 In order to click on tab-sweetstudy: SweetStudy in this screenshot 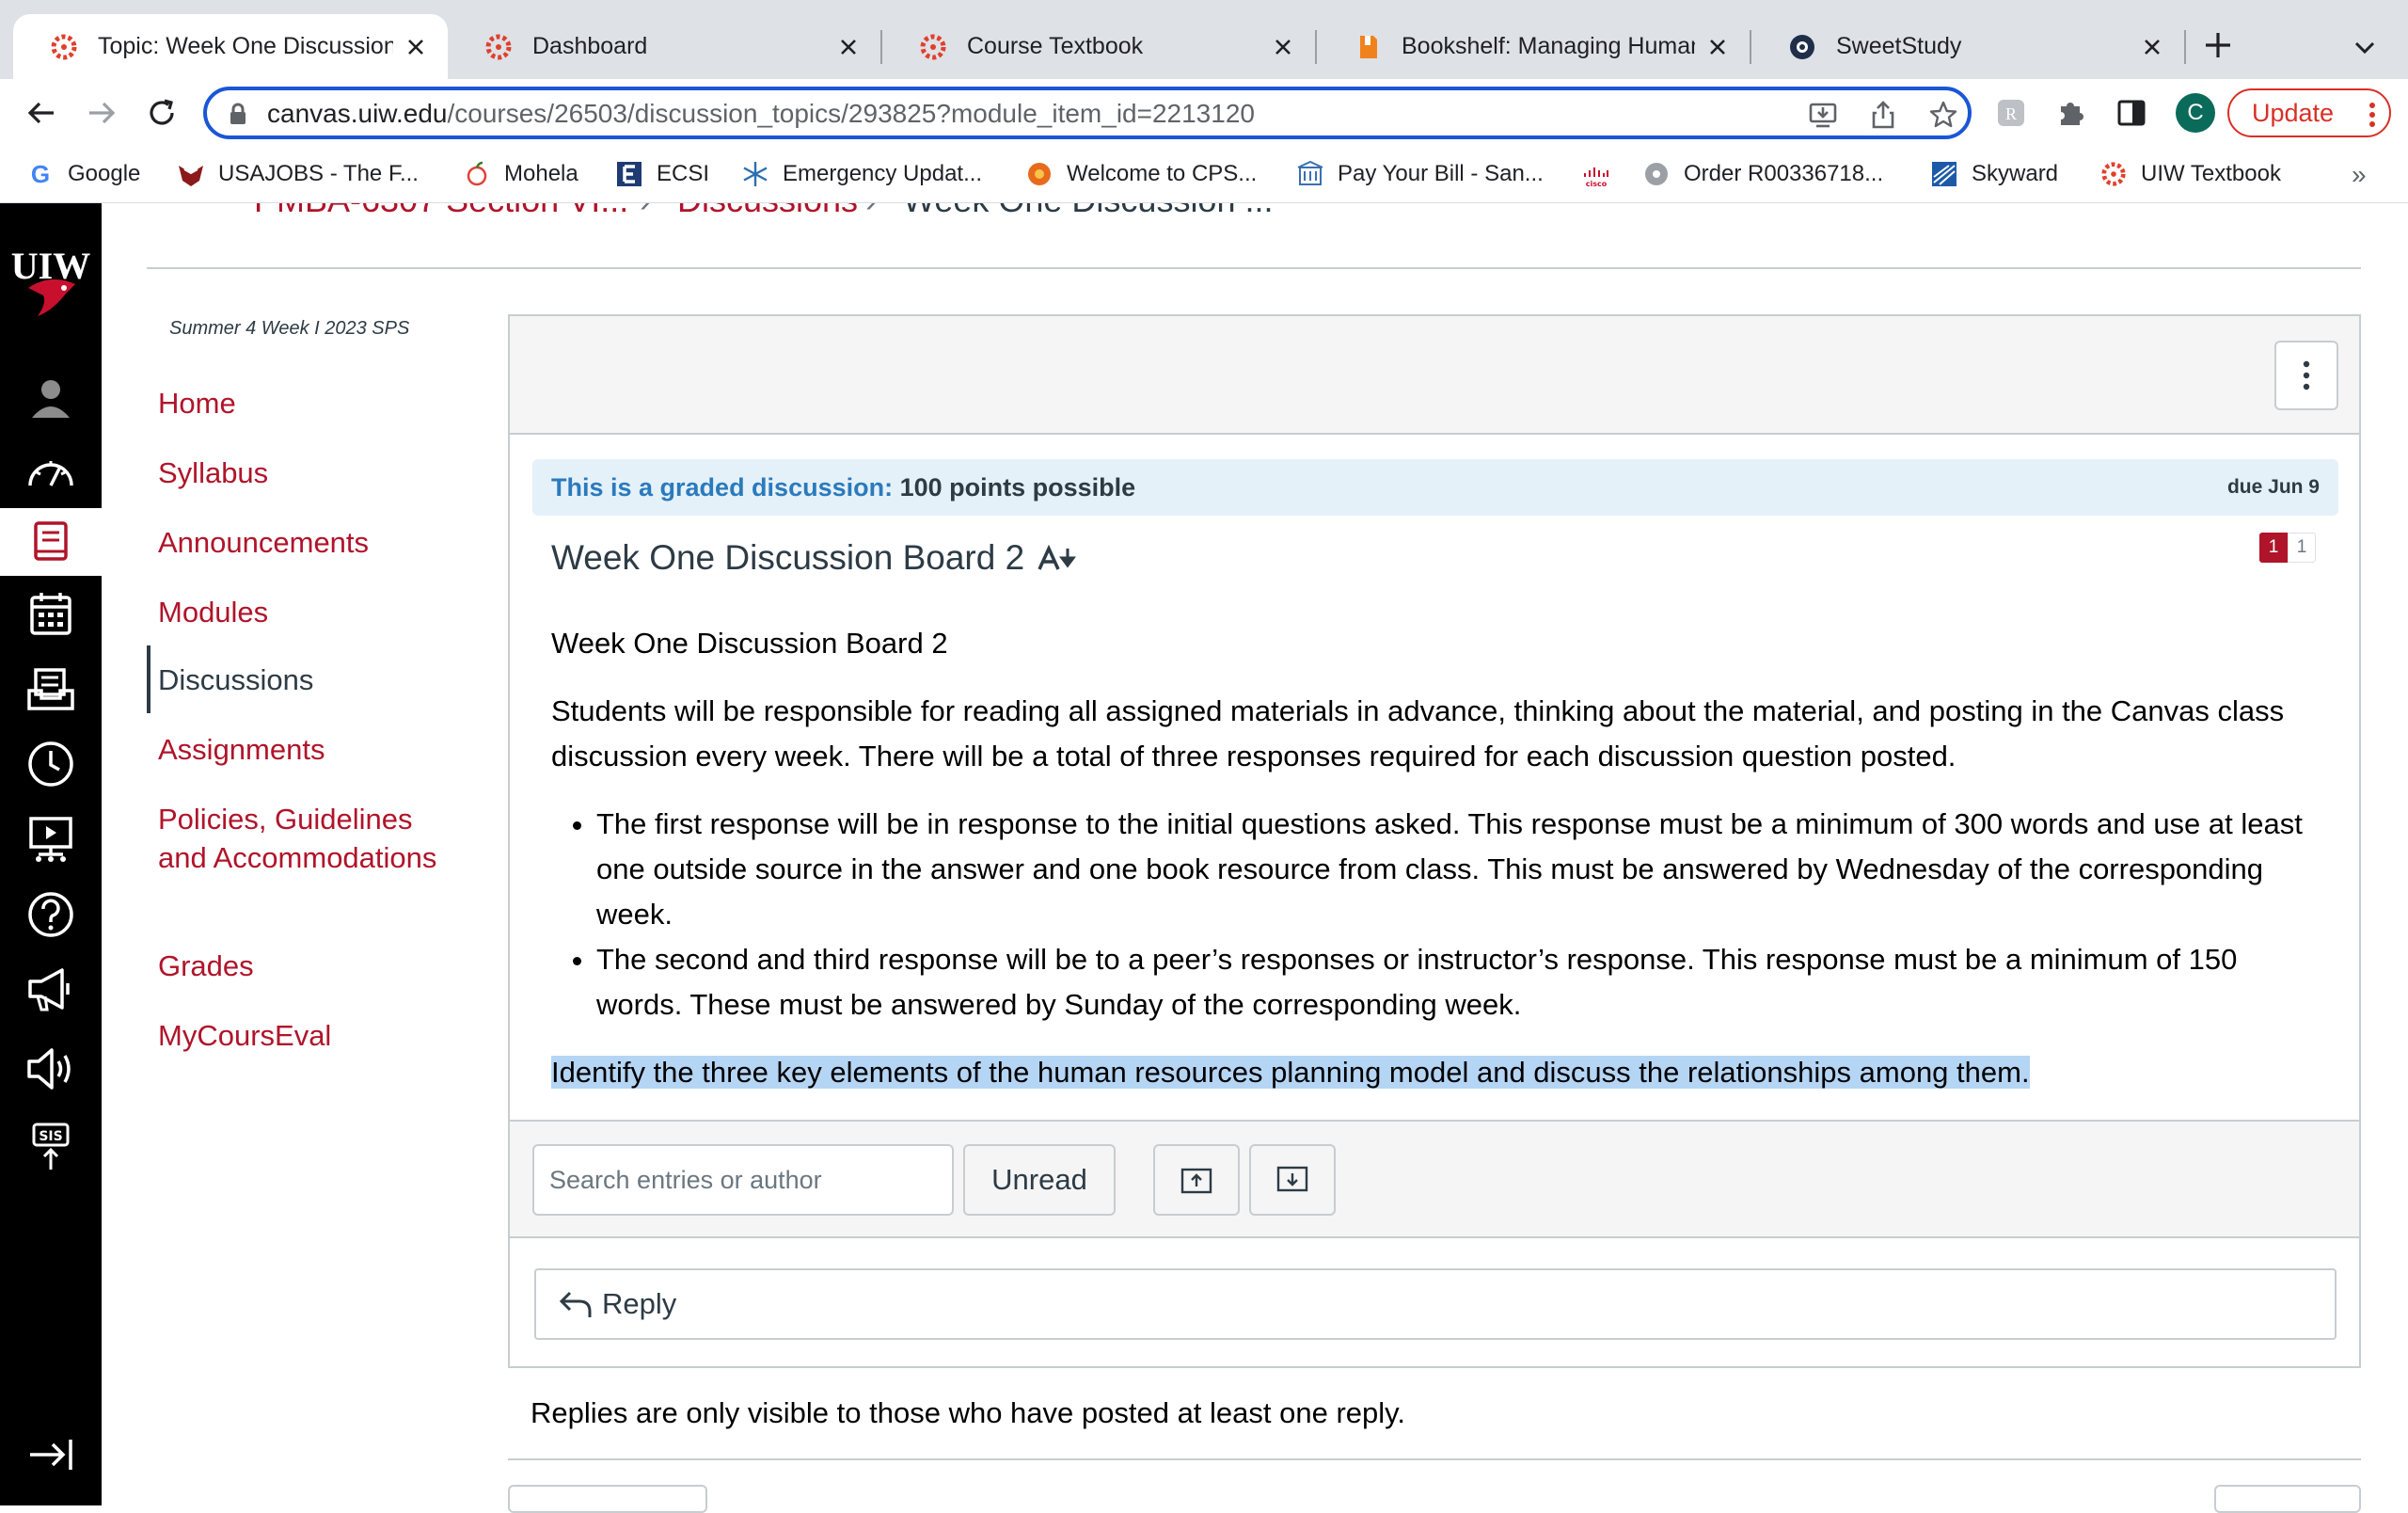, I will do `click(1968, 46)`.